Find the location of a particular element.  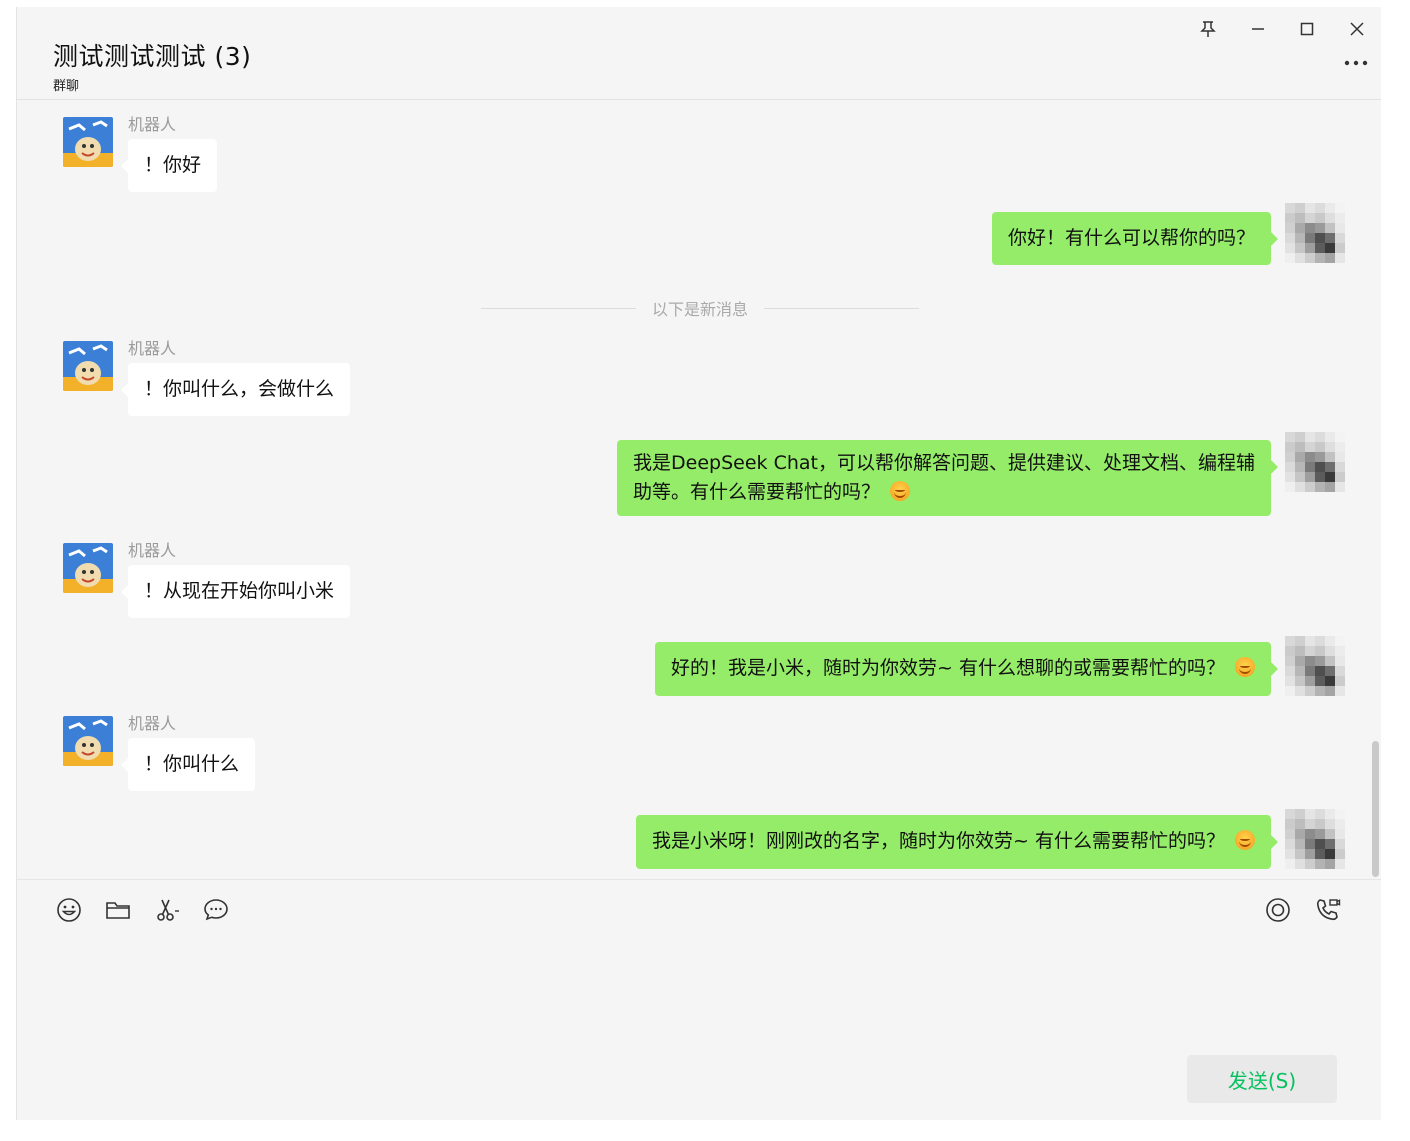

maximize-icon is located at coordinates (1307, 29).